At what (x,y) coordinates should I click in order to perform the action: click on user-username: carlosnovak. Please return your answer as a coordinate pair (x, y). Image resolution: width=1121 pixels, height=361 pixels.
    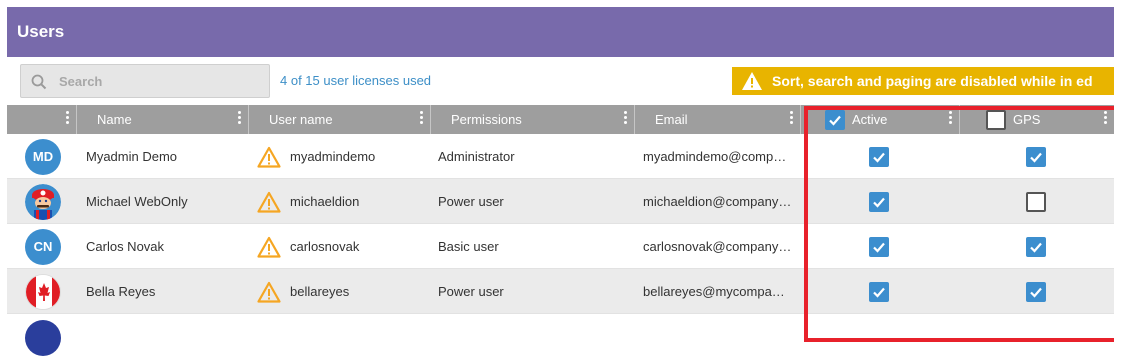
    Looking at the image, I should click on (357, 246).